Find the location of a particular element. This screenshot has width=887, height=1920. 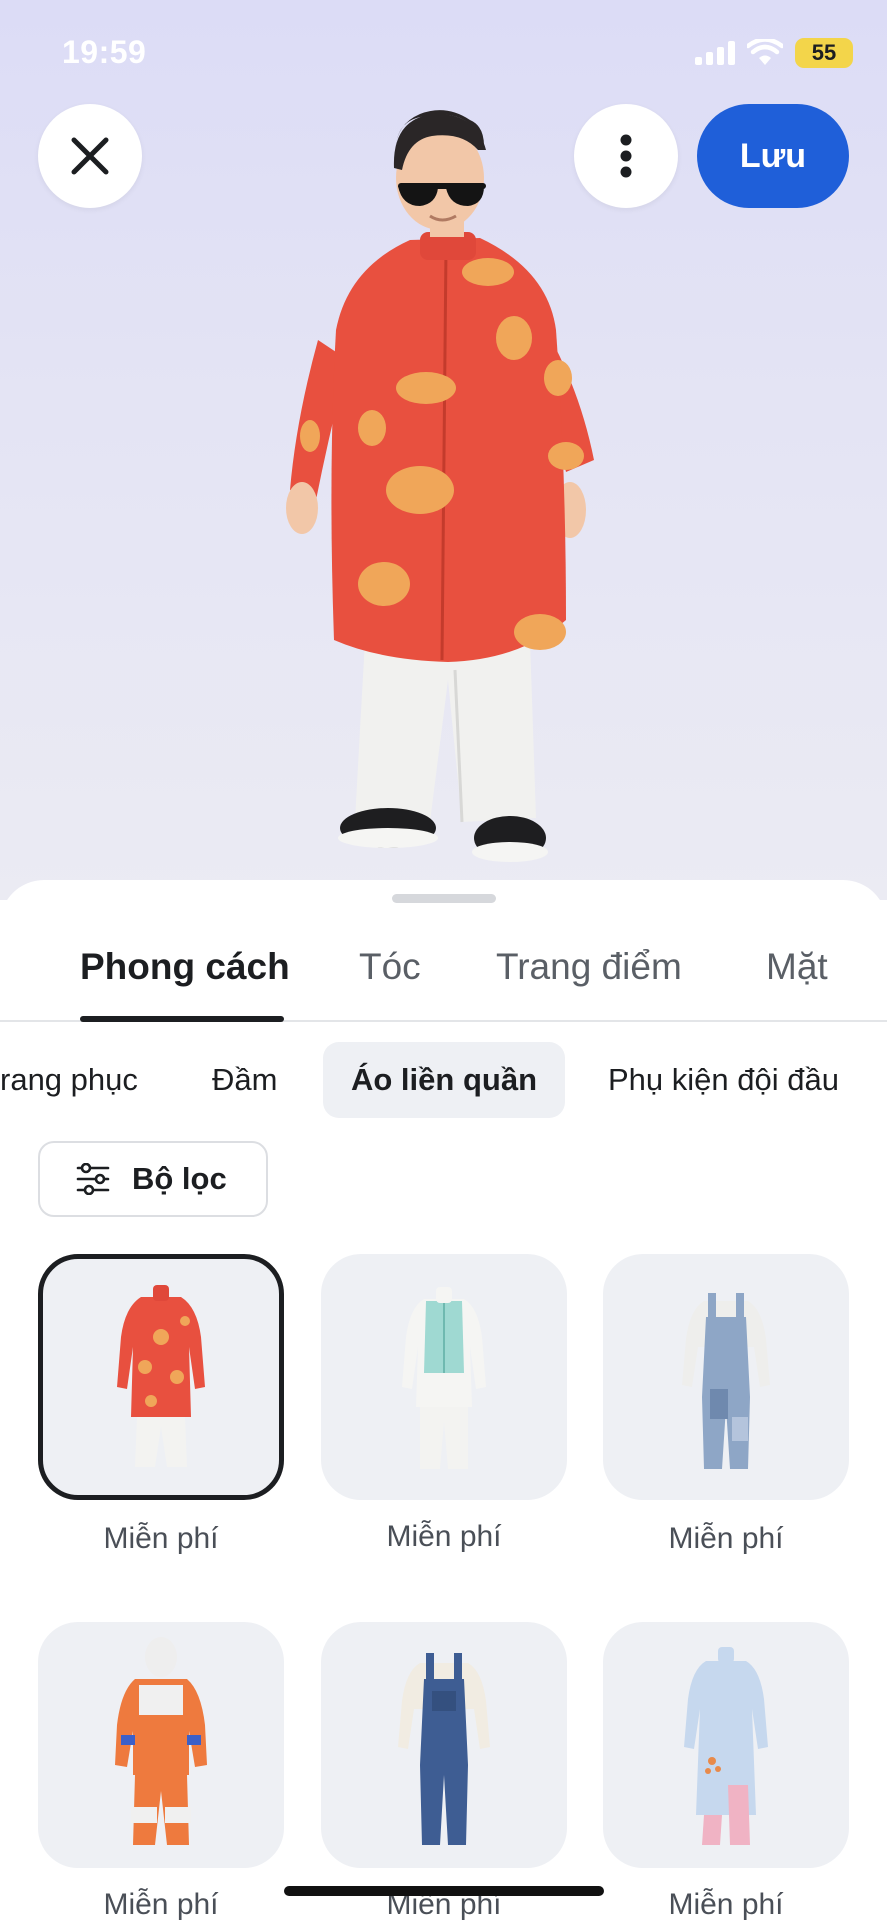

more-options-button is located at coordinates (626, 156).